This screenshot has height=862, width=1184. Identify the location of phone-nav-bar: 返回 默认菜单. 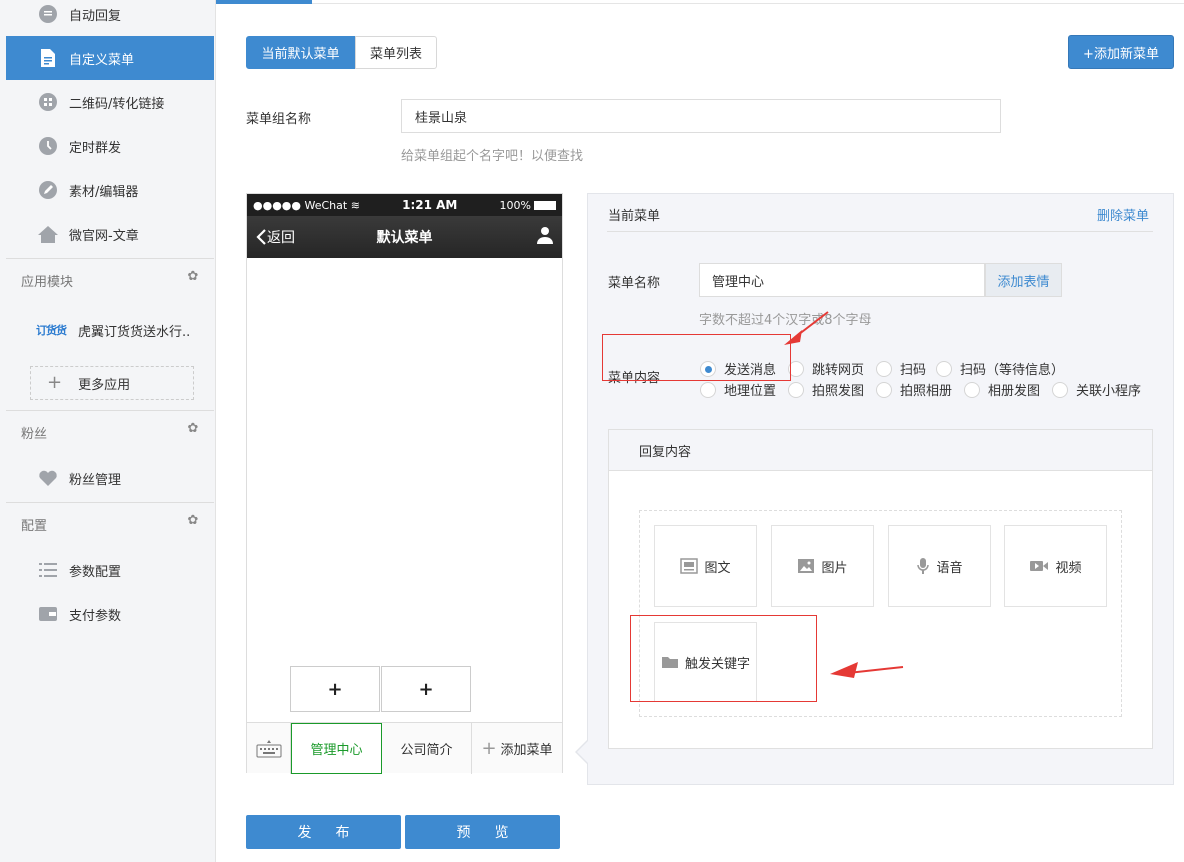
(404, 237).